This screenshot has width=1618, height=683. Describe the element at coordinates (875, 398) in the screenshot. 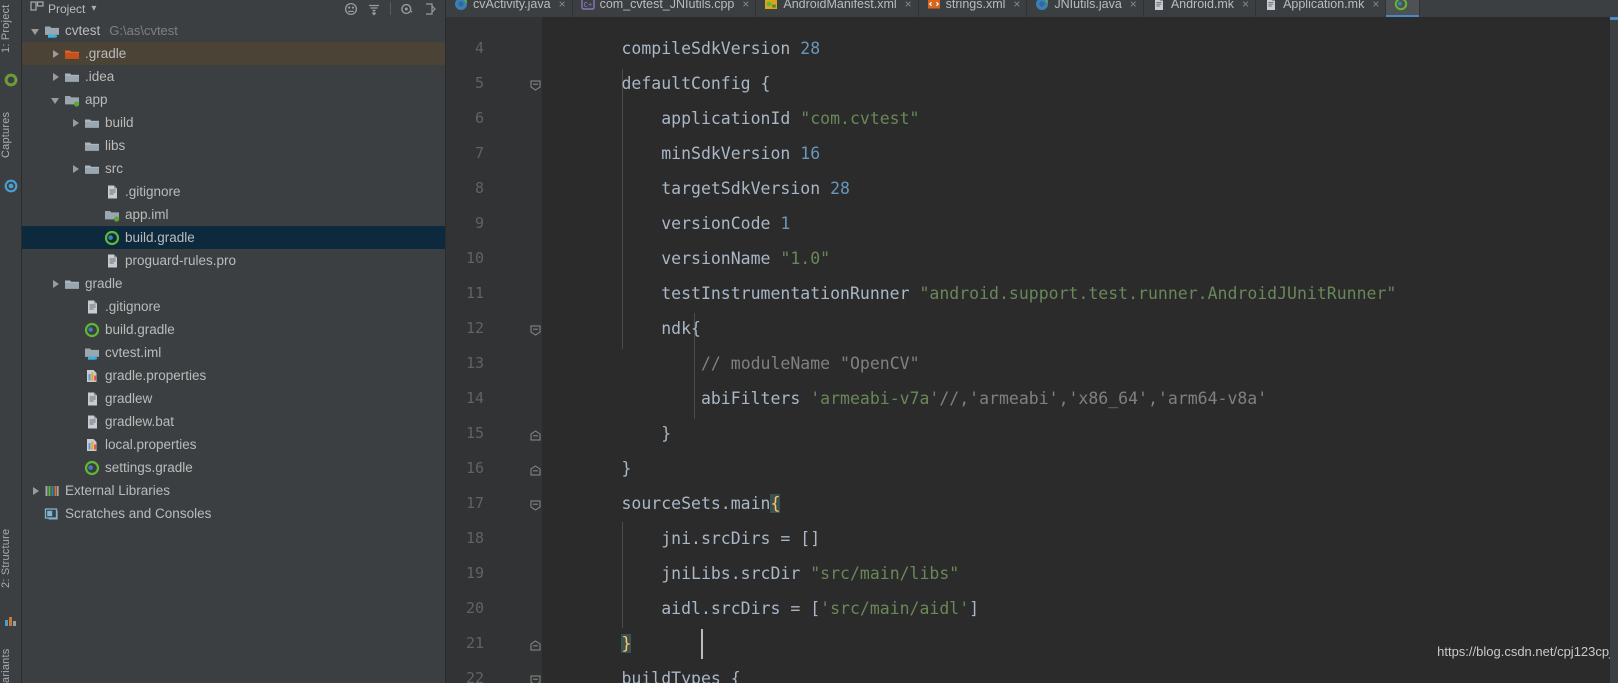

I see `code-token-str: 'armeabi-v7a'` at that location.